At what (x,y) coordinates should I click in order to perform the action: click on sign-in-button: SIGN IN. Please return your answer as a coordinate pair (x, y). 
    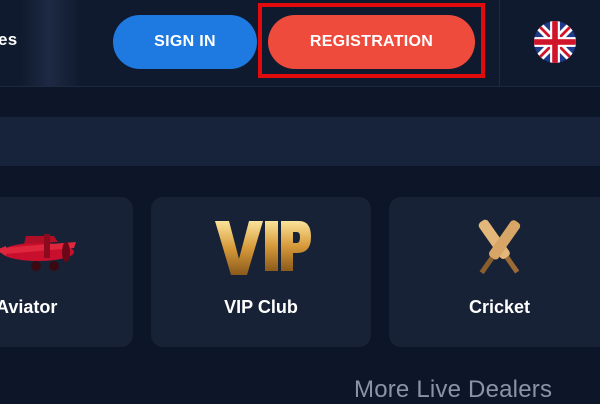
    Looking at the image, I should click on (185, 42).